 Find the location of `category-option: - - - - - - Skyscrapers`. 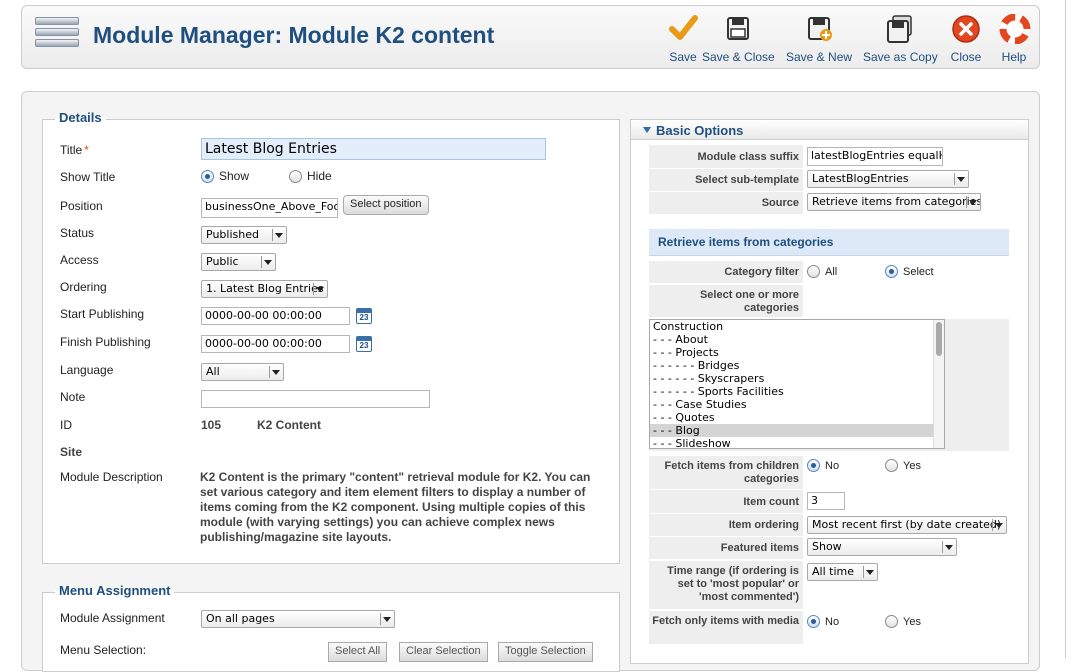

category-option: - - - - - - Skyscrapers is located at coordinates (797, 378).